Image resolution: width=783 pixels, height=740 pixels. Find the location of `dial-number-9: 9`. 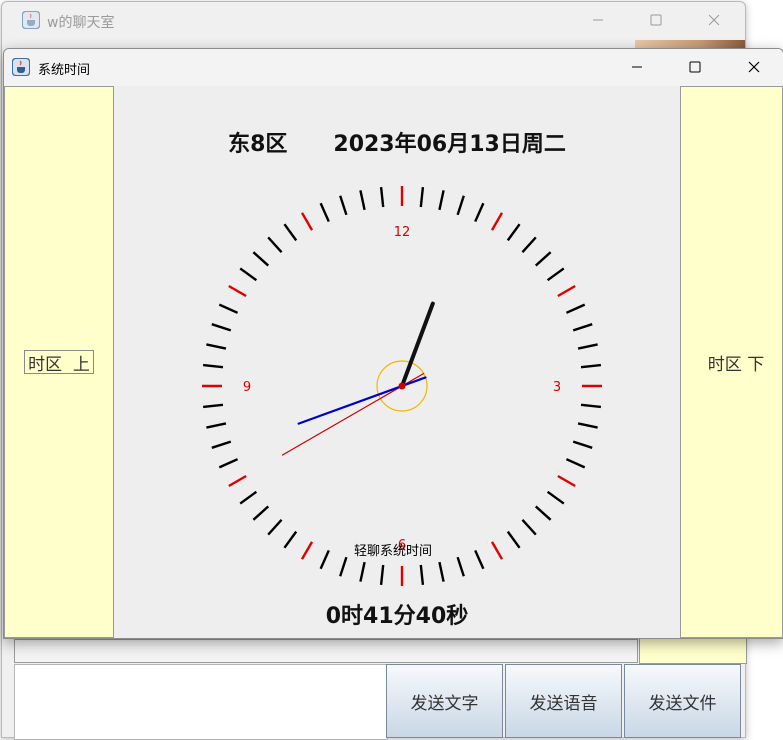

dial-number-9: 9 is located at coordinates (247, 387).